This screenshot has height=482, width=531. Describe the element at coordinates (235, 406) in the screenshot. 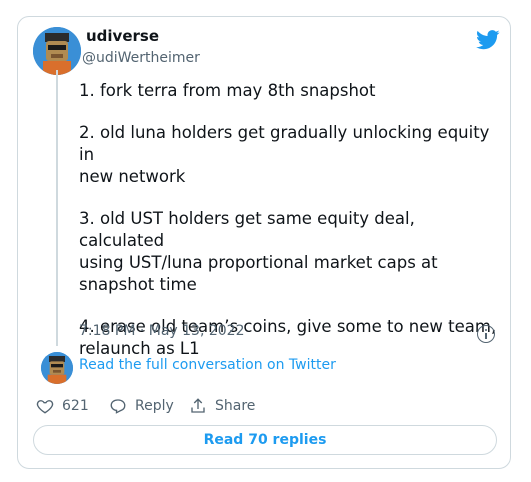

I see `share-label: Share` at that location.